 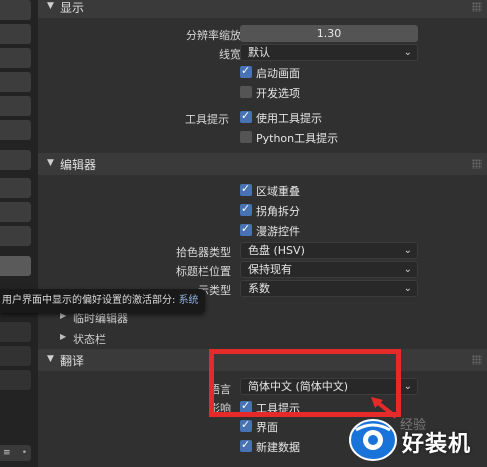 What do you see at coordinates (15, 453) in the screenshot?
I see `sidebar-menu-button: ≡ •` at bounding box center [15, 453].